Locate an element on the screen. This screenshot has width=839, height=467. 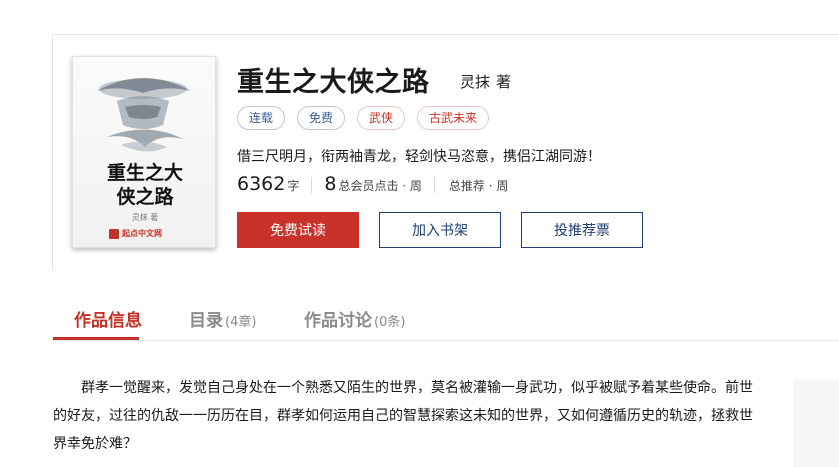
tab-discussion-count: (0条) is located at coordinates (390, 322).